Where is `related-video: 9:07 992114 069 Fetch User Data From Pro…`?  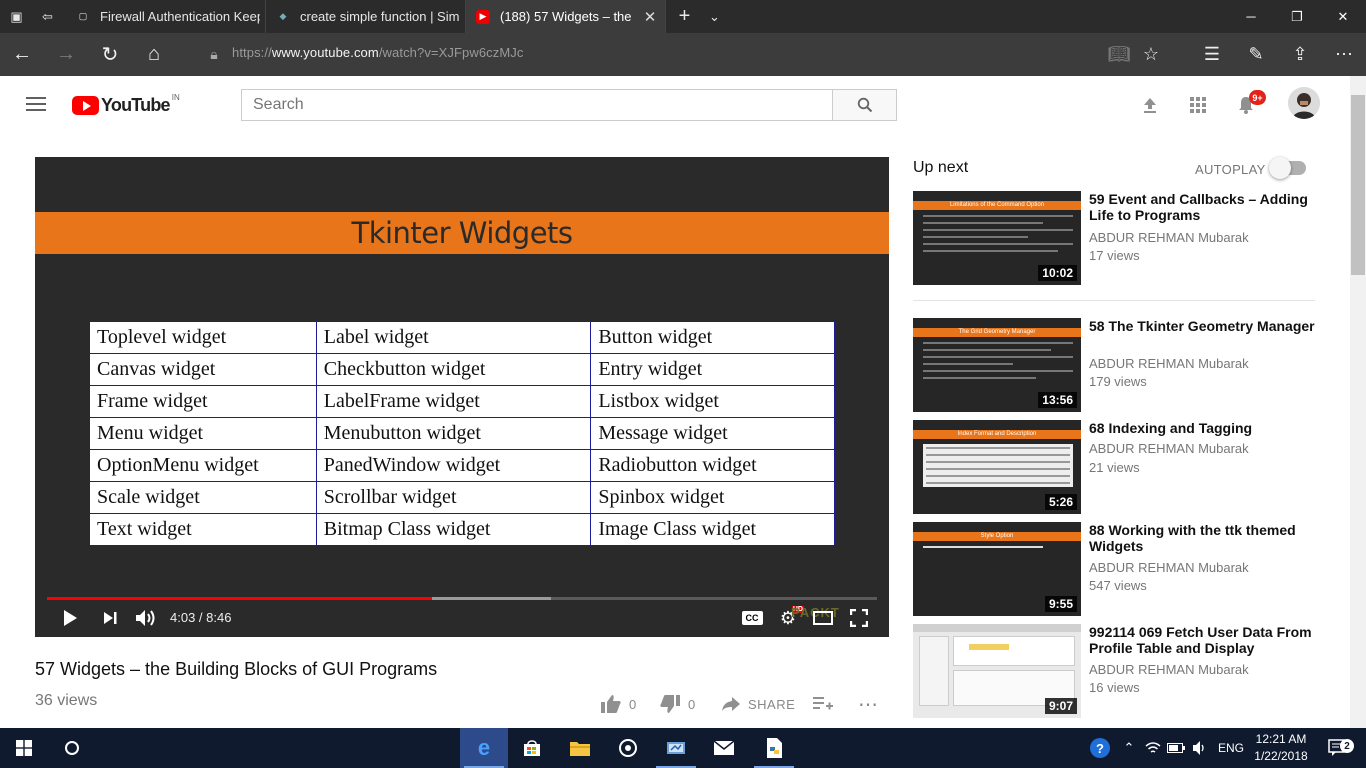
related-video: 9:07 992114 069 Fetch User Data From Pro… is located at coordinates (1123, 671).